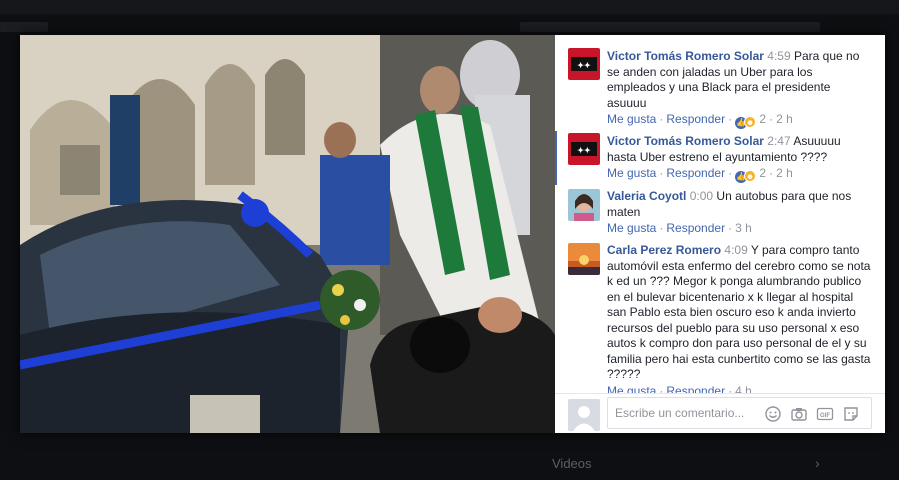 The height and width of the screenshot is (480, 899). What do you see at coordinates (664, 250) in the screenshot?
I see `comment-author: Carla Perez Romero` at bounding box center [664, 250].